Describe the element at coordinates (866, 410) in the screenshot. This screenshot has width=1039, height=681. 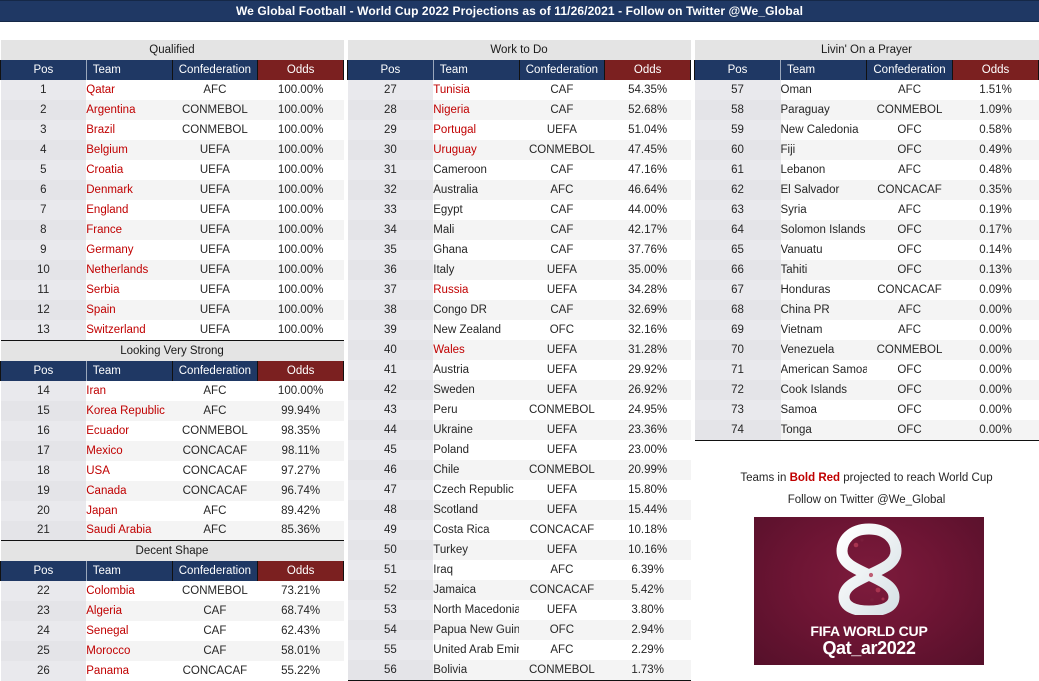
I see `table-row: 73 Samoa OFC 0.00%` at that location.